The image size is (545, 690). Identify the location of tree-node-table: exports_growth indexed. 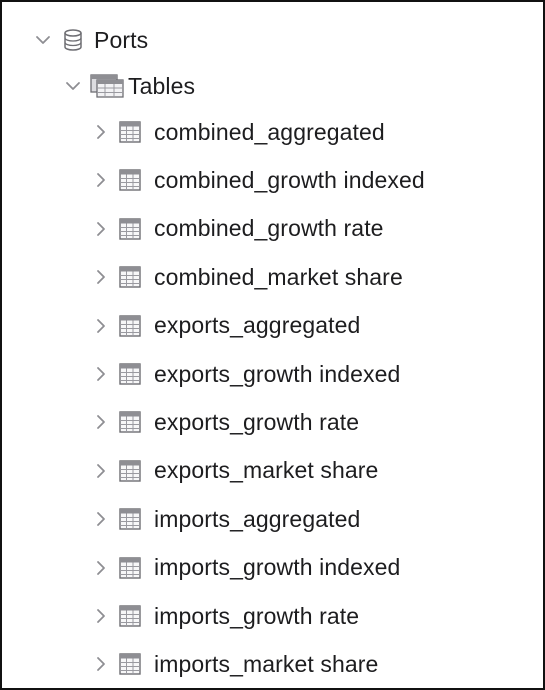
(245, 374).